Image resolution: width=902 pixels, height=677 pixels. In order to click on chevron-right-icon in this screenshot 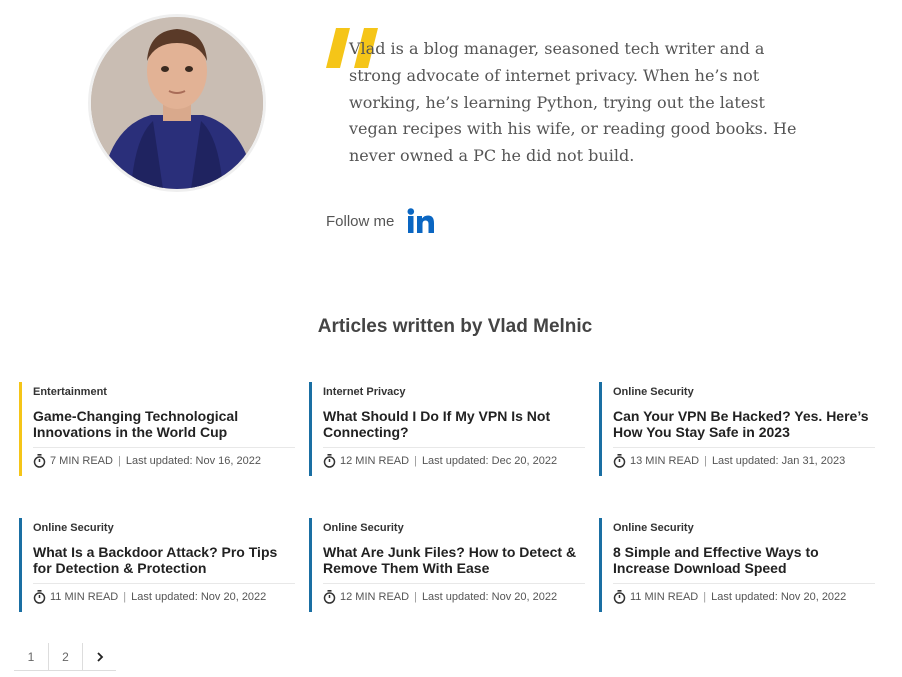, I will do `click(99, 656)`.